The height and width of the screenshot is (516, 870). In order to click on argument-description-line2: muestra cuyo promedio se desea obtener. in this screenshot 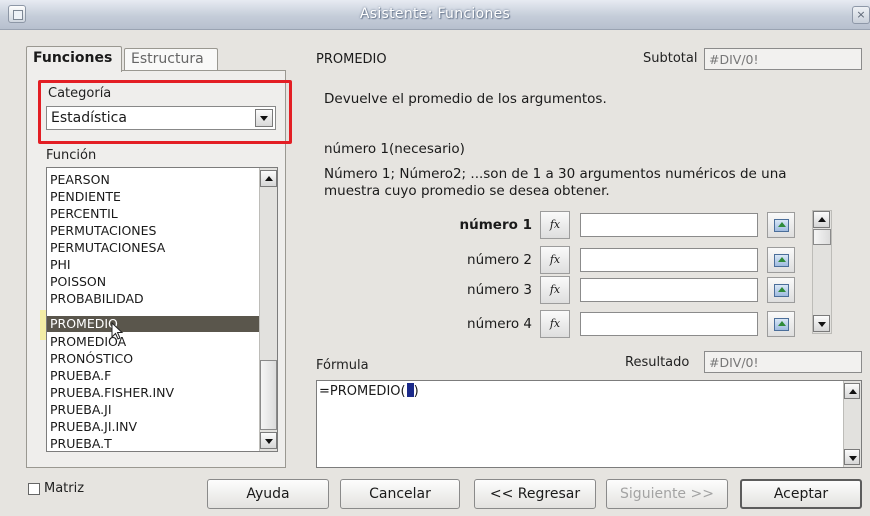, I will do `click(467, 191)`.